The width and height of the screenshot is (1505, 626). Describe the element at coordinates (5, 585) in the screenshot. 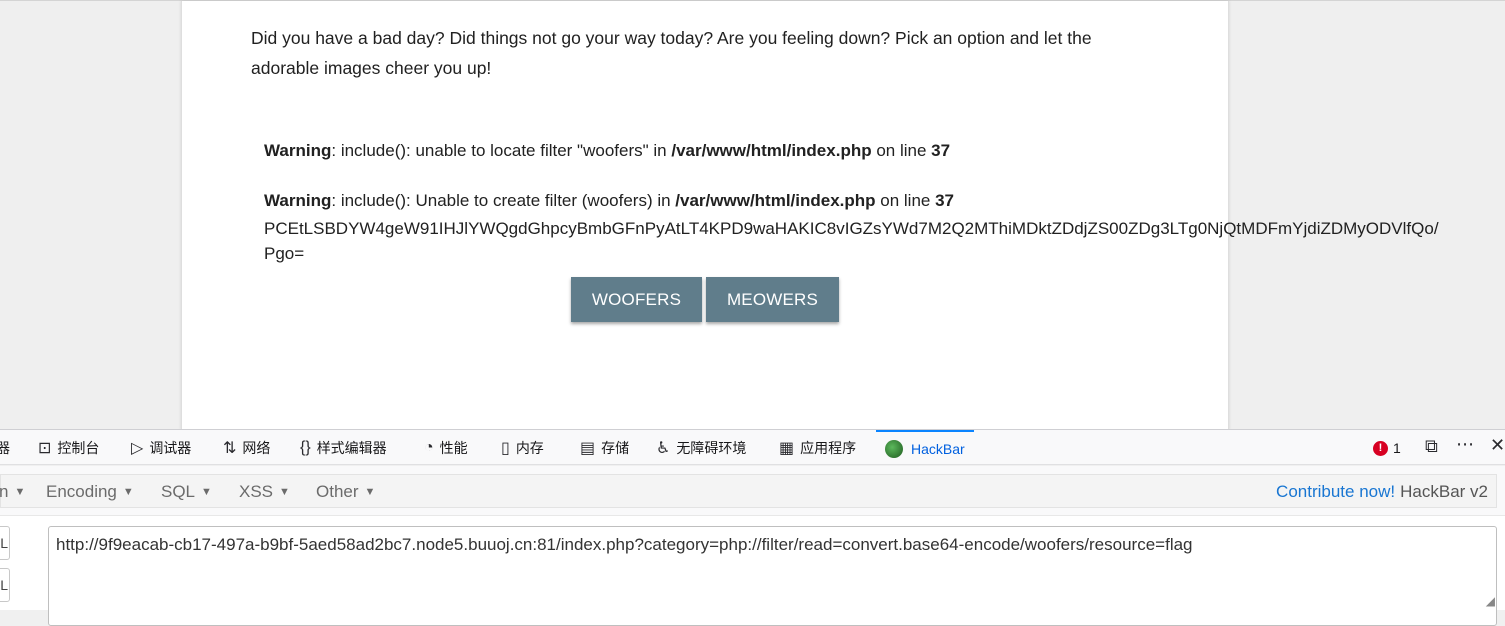

I see `split-url-button: RL` at that location.